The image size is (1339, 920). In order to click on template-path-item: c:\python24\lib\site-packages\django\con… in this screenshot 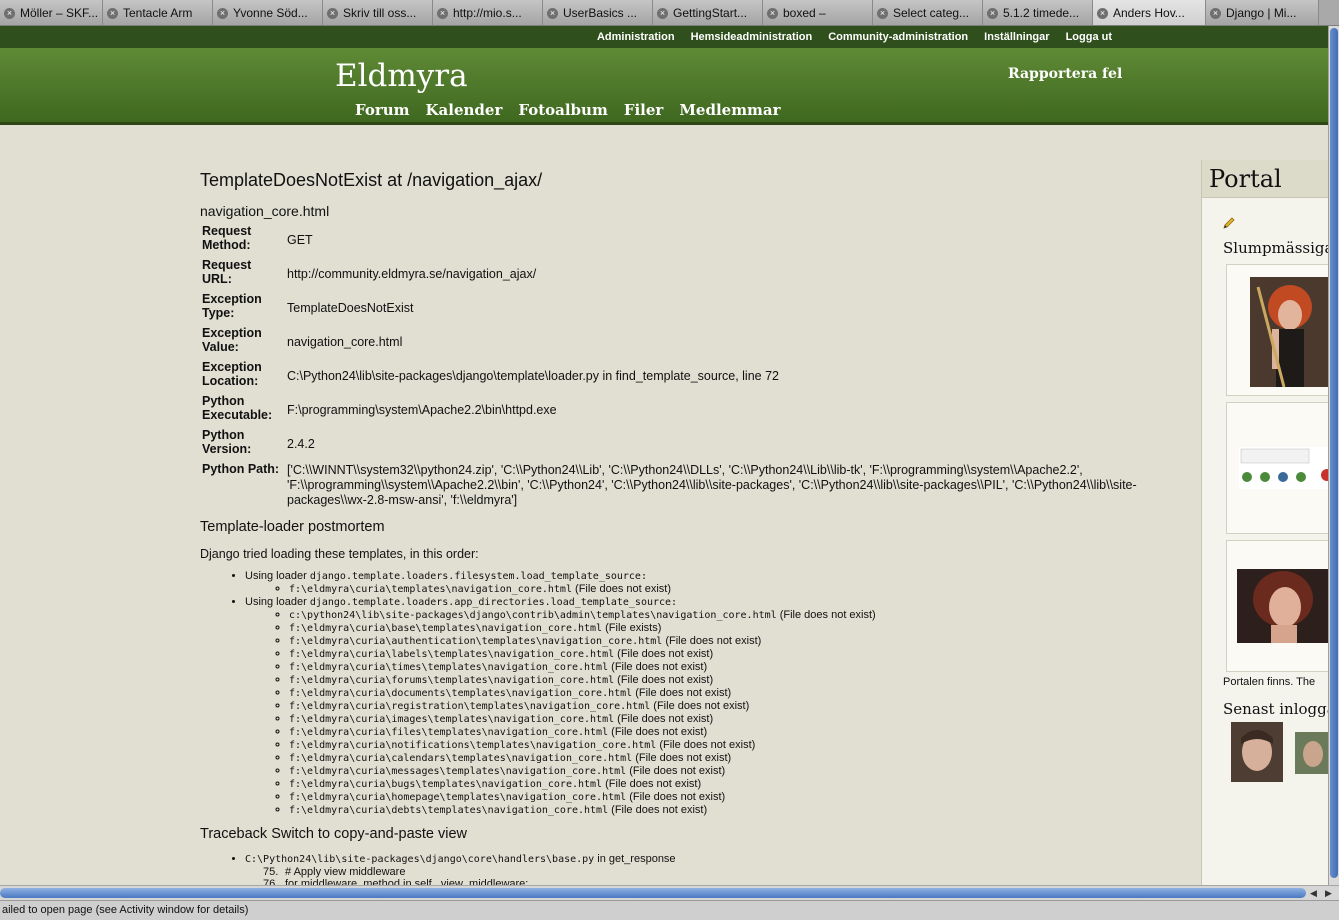, I will do `click(739, 615)`.